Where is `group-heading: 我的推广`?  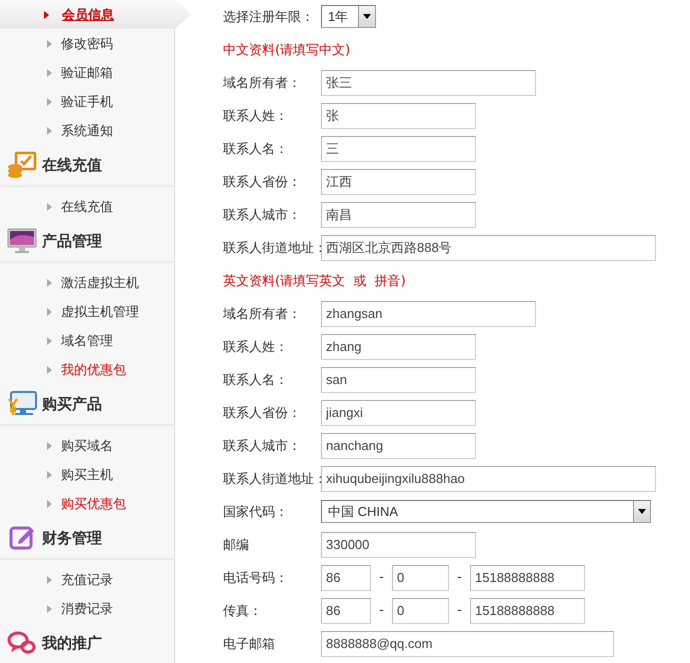
group-heading: 我的推广 is located at coordinates (72, 643).